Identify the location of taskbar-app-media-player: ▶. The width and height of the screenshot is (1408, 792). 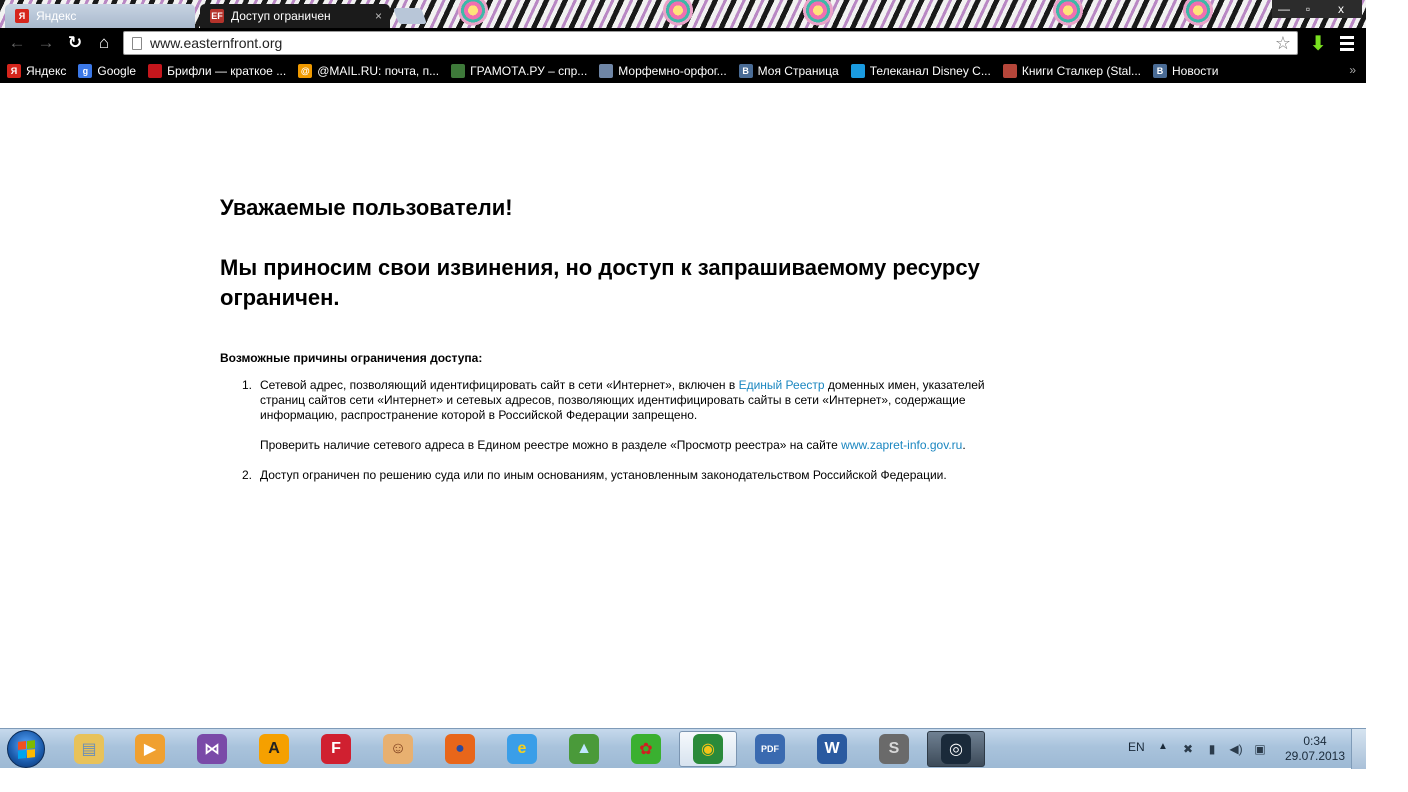
(150, 749).